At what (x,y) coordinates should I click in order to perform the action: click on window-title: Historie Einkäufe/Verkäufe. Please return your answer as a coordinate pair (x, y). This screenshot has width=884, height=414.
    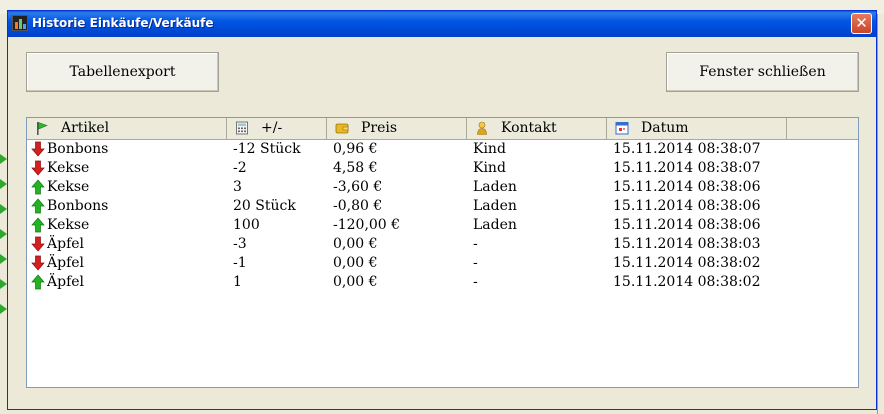
    Looking at the image, I should click on (123, 23).